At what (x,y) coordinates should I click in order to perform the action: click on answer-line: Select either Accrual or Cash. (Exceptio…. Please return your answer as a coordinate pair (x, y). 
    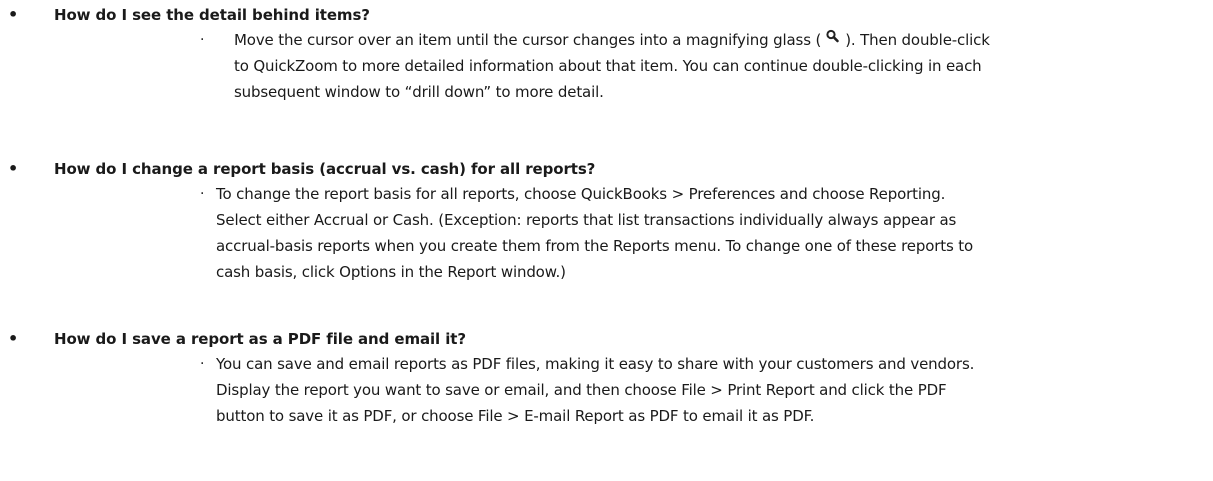
    Looking at the image, I should click on (586, 220).